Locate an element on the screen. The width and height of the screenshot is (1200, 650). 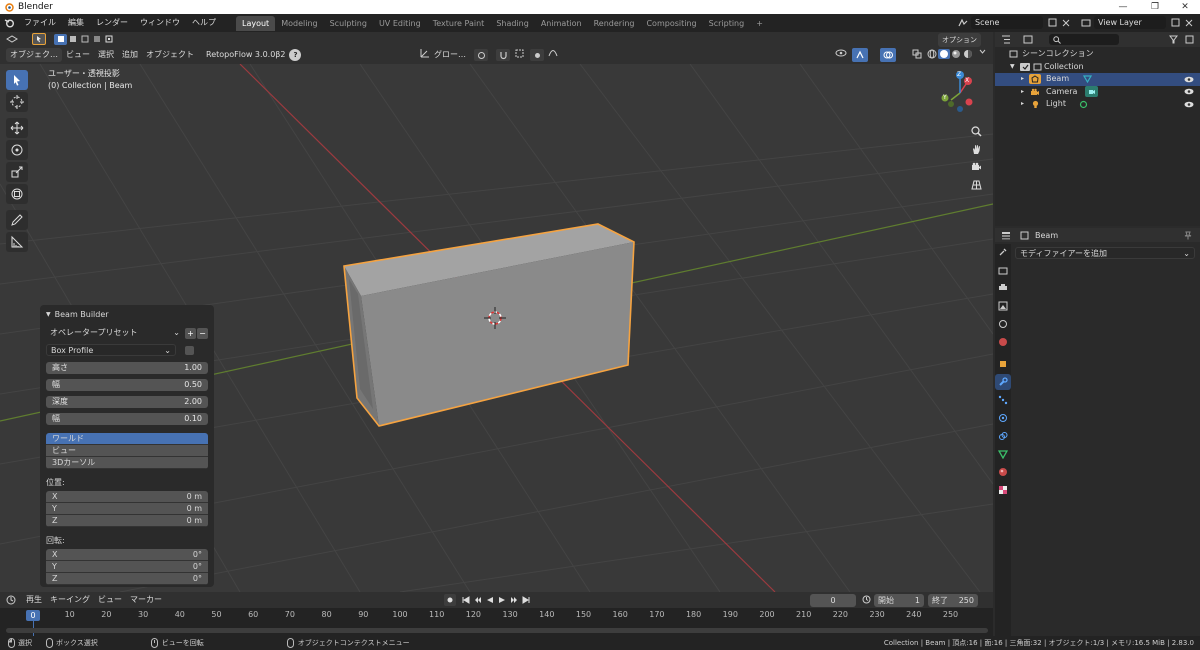
menu-timeline-view: ビュー is located at coordinates (110, 600).